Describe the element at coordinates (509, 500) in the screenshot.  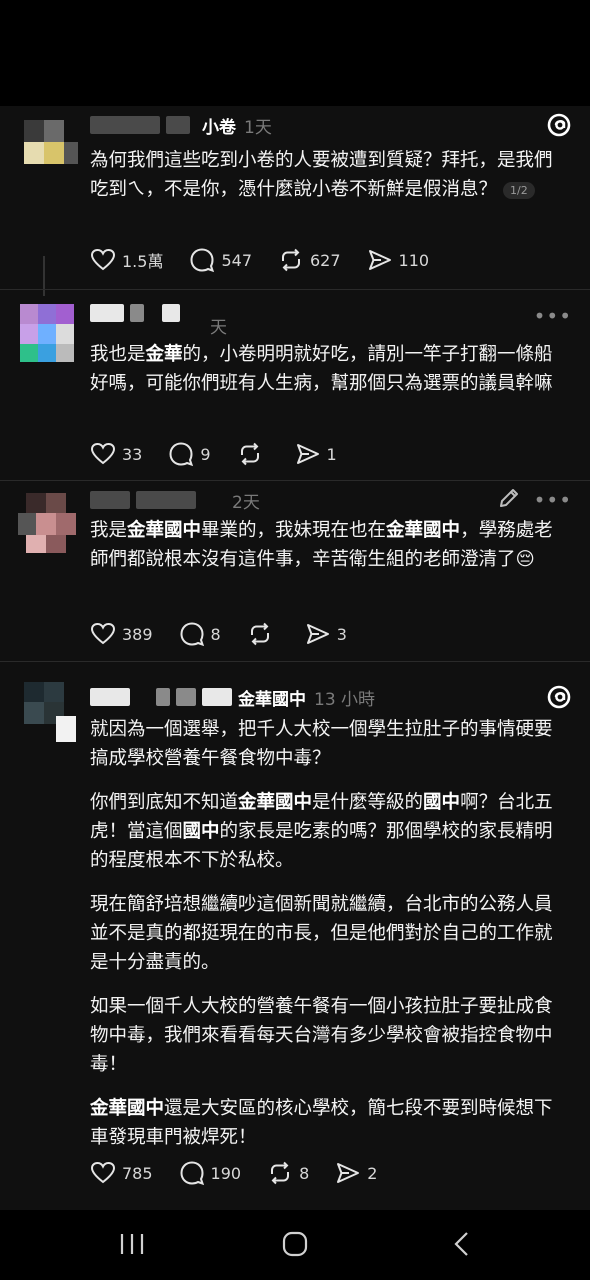
I see `edit-icon` at that location.